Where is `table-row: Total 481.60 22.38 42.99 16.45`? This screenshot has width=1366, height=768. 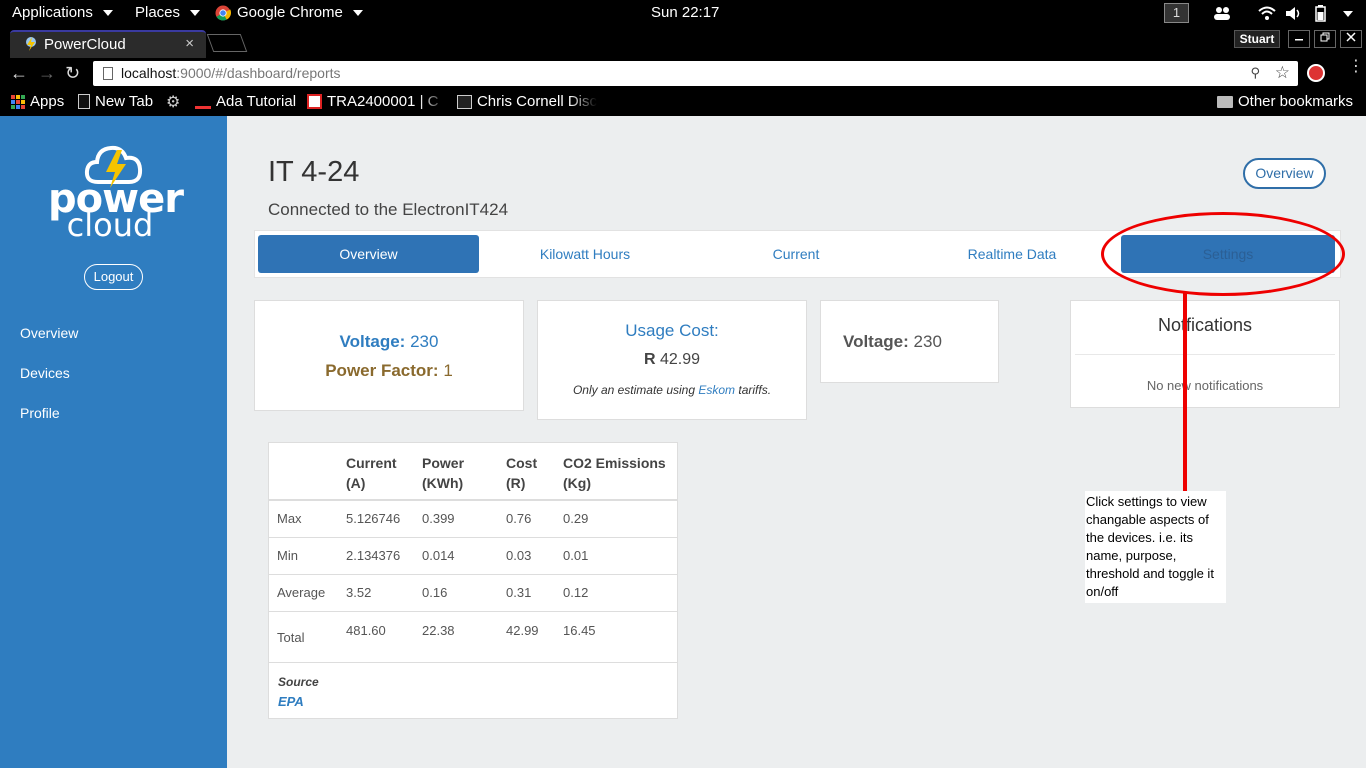
table-row: Total 481.60 22.38 42.99 16.45 is located at coordinates (473, 636).